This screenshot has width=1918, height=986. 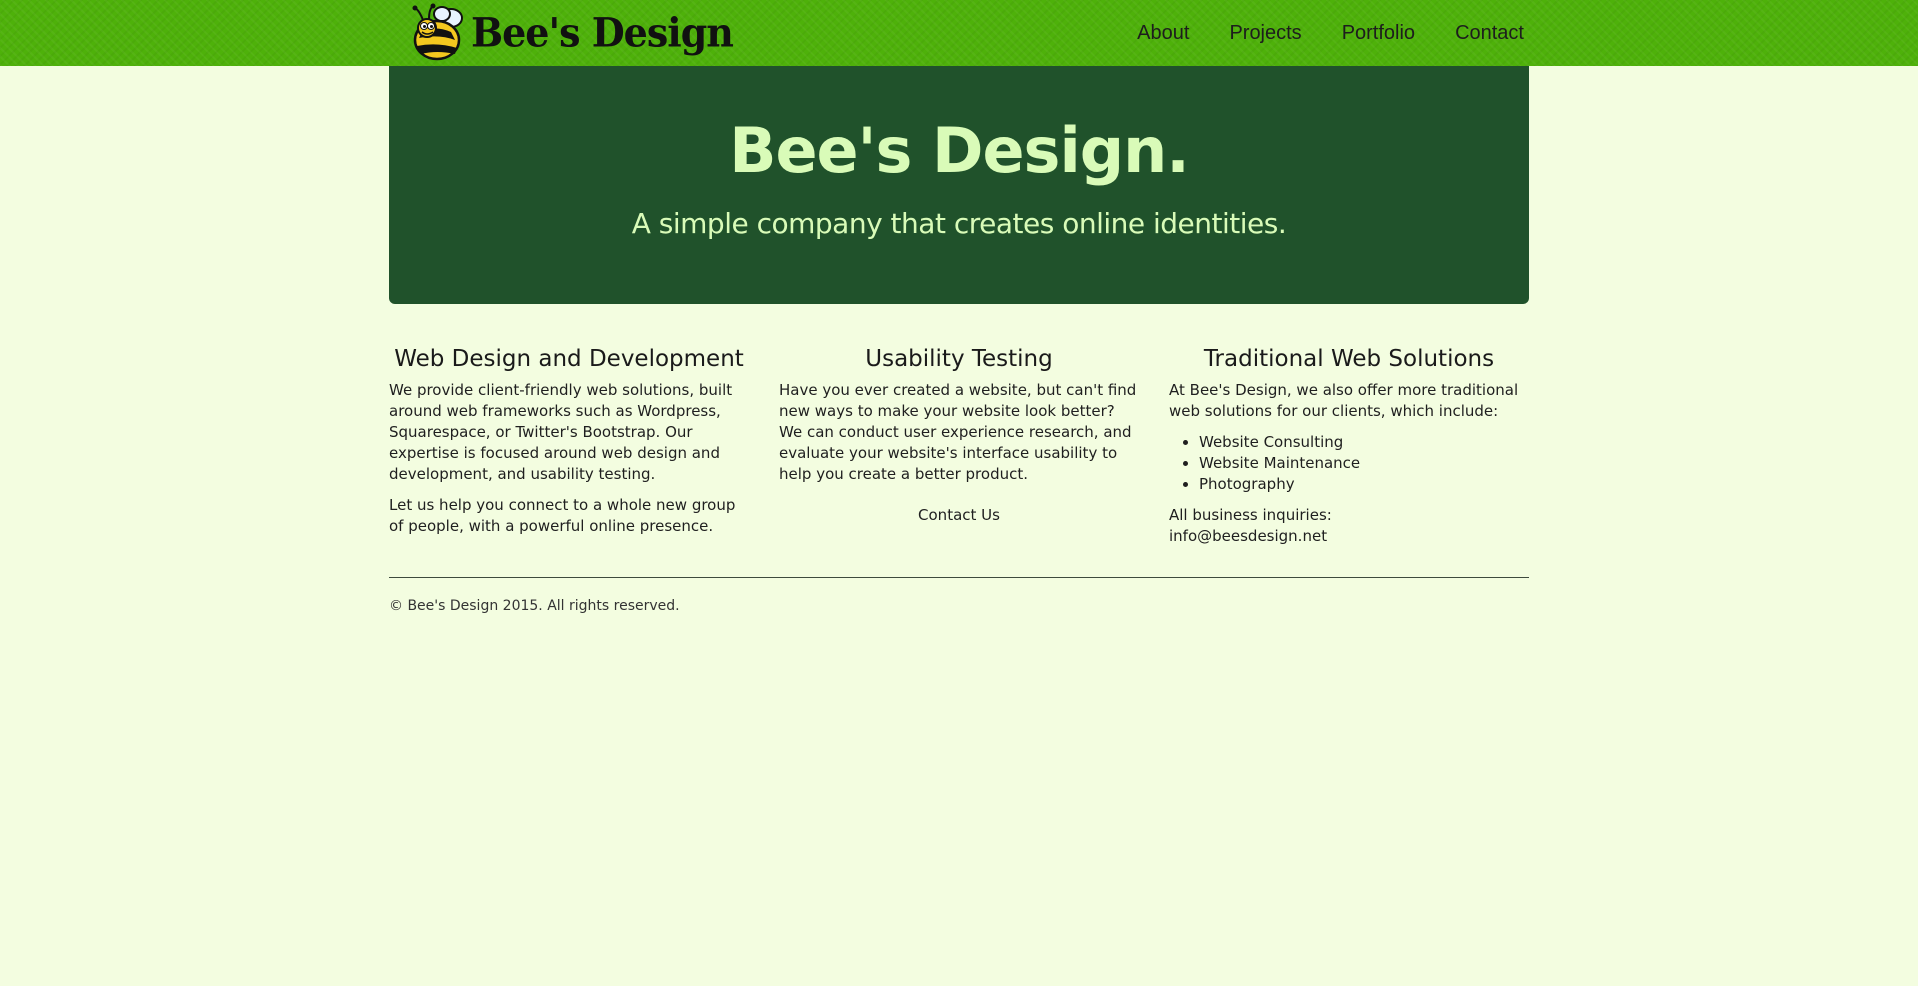 I want to click on nav-link-about: About, so click(x=1163, y=33).